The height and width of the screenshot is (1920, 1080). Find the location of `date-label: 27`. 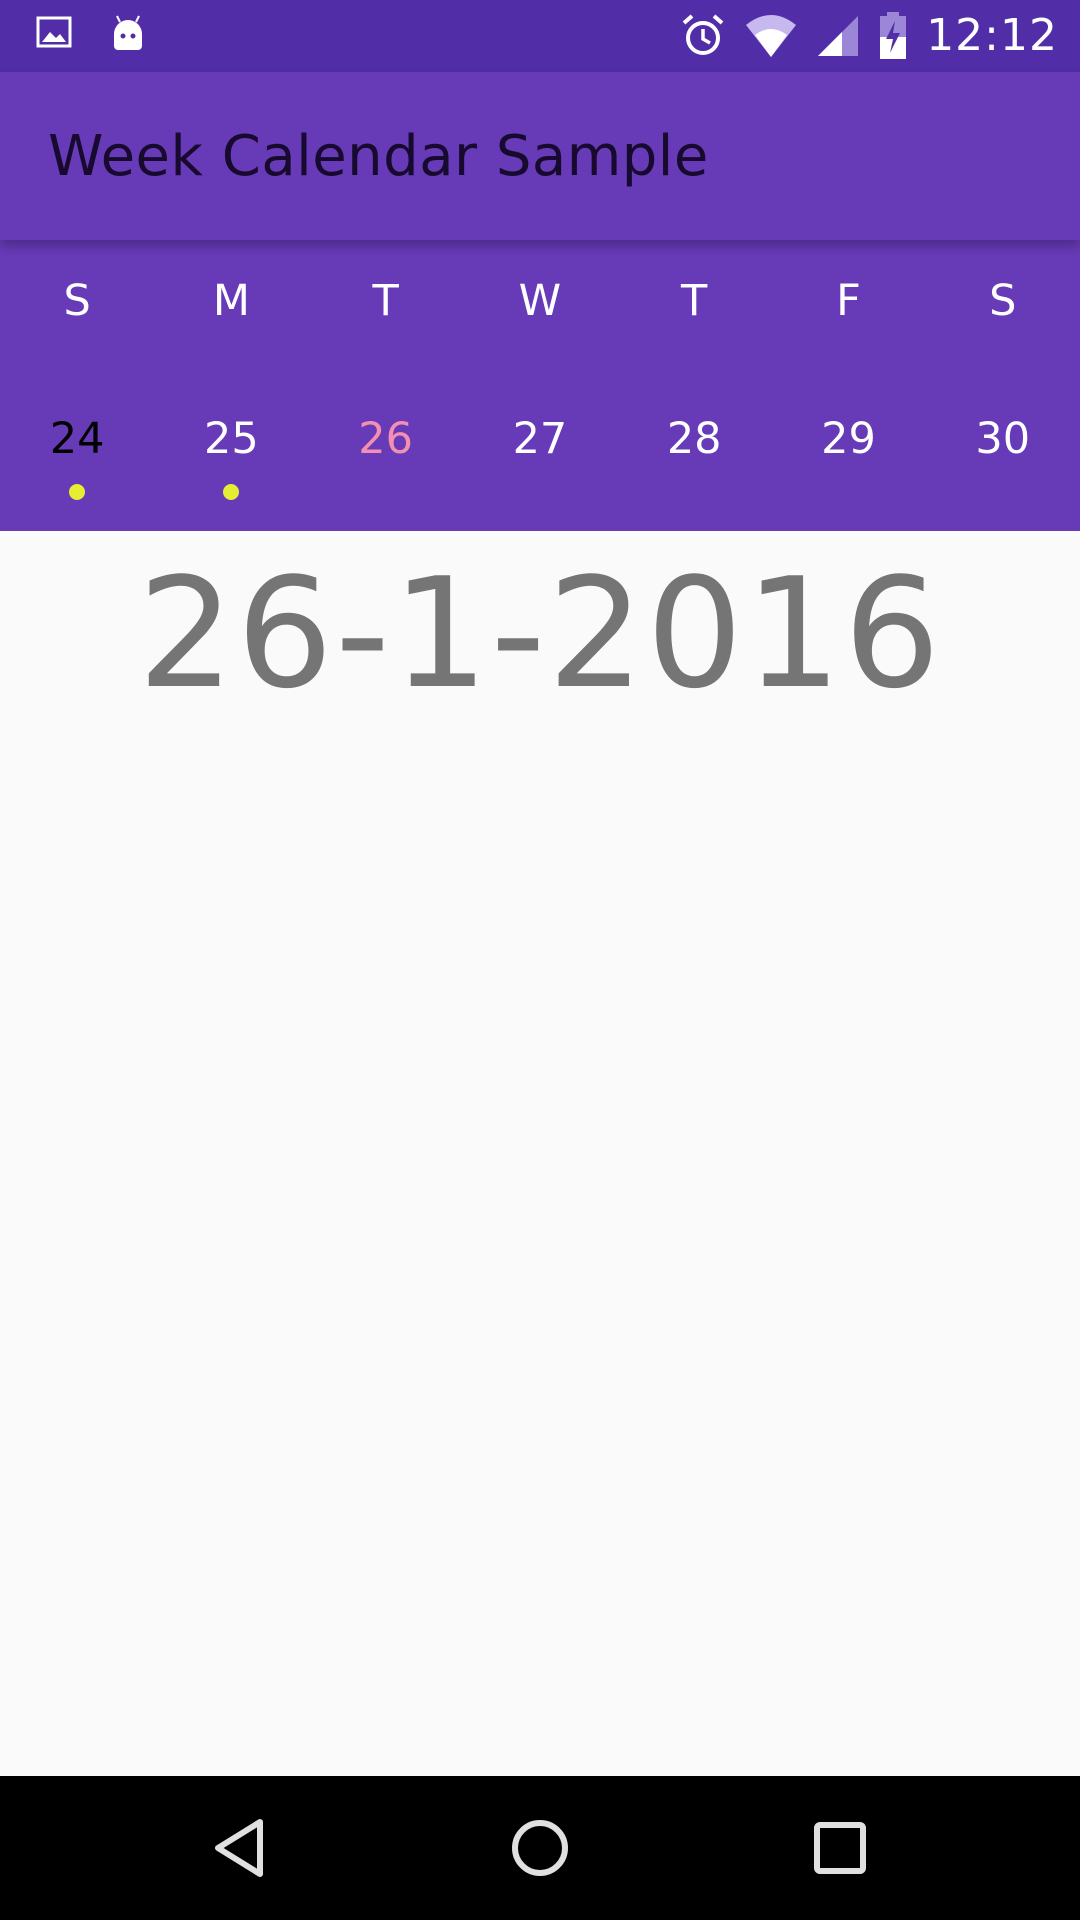

date-label: 27 is located at coordinates (540, 439).